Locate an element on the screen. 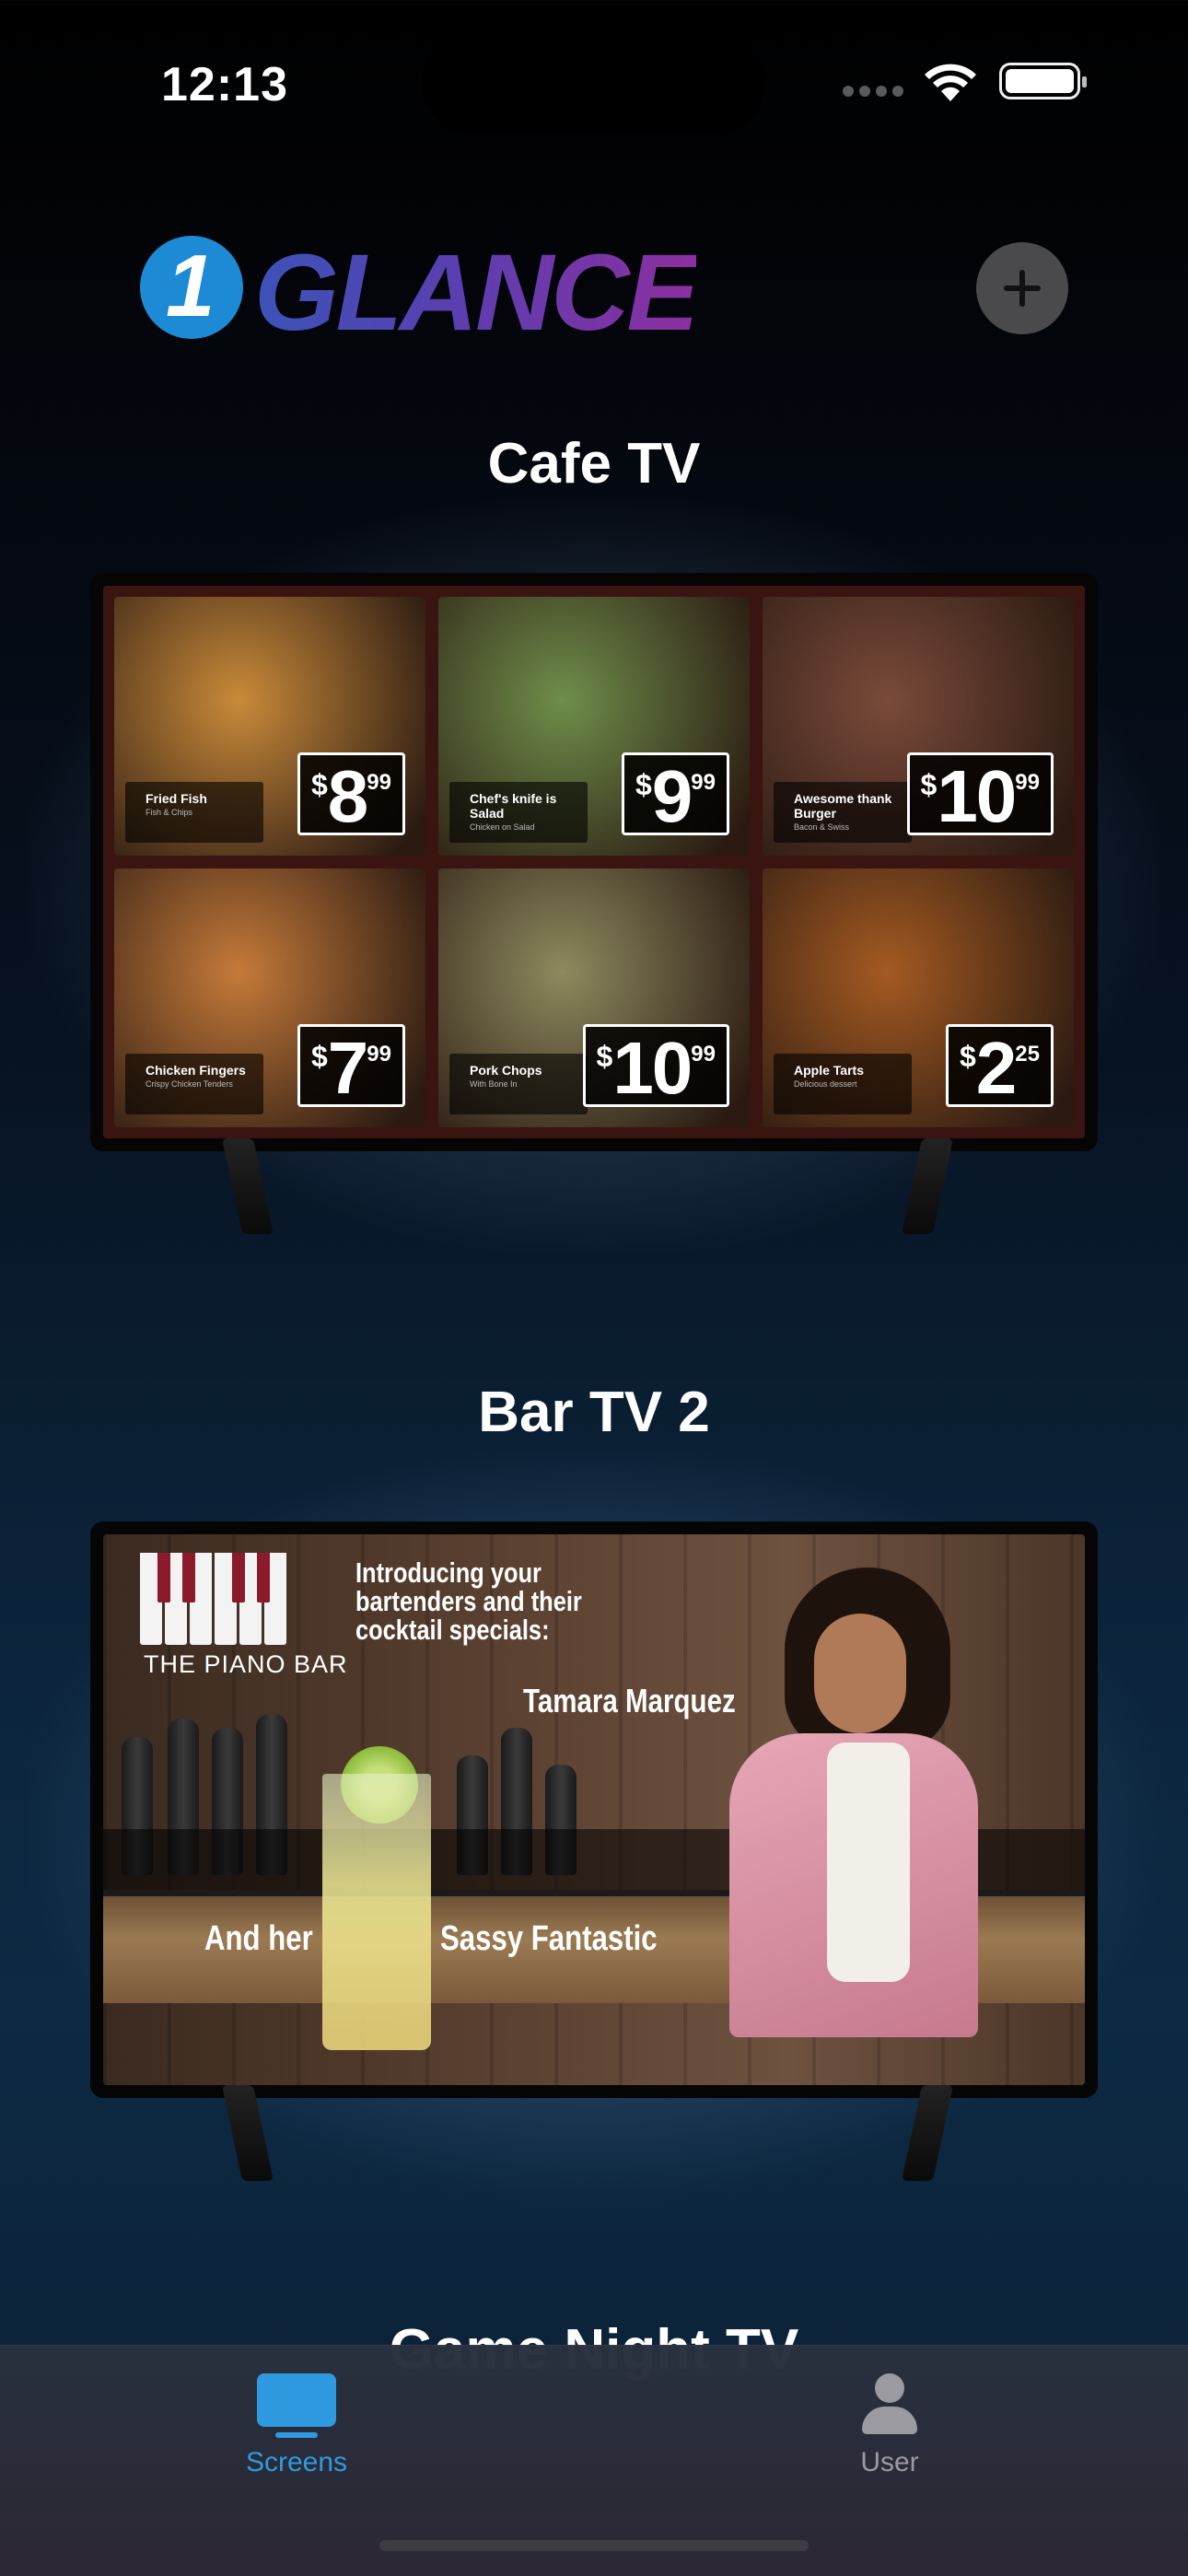  menu-item: Apple Tarts Delicious dessert $ 2 25 is located at coordinates (918, 997).